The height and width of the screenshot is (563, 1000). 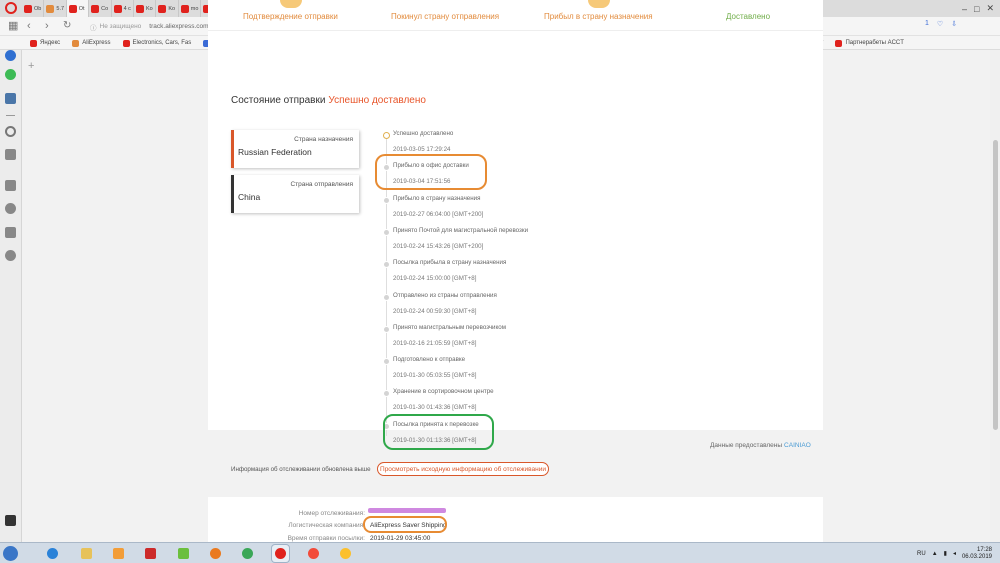 What do you see at coordinates (10, 208) in the screenshot?
I see `heart-icon` at bounding box center [10, 208].